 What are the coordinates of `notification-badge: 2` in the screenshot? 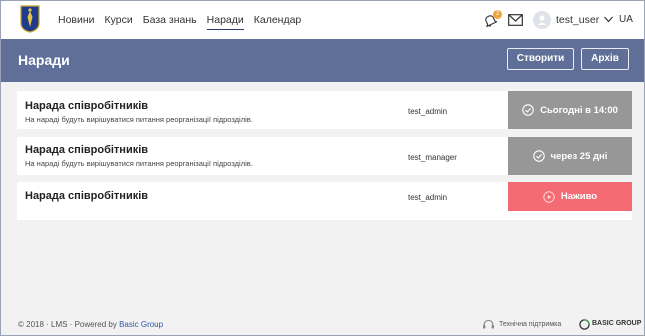 It's located at (497, 14).